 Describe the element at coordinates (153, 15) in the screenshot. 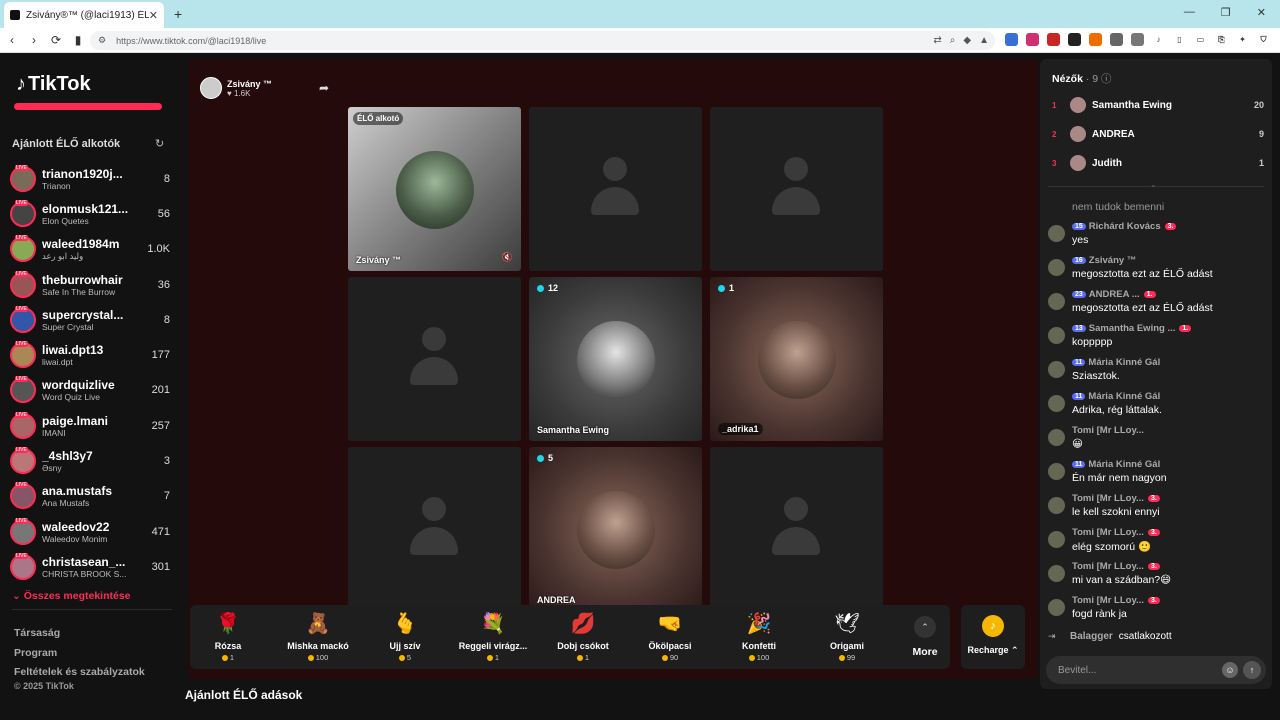

I see `close-tab-icon: ✕` at that location.